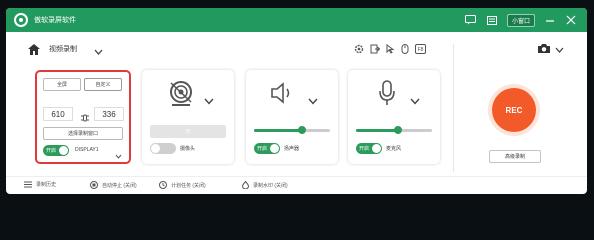 The width and height of the screenshot is (594, 240). I want to click on clock-icon, so click(163, 185).